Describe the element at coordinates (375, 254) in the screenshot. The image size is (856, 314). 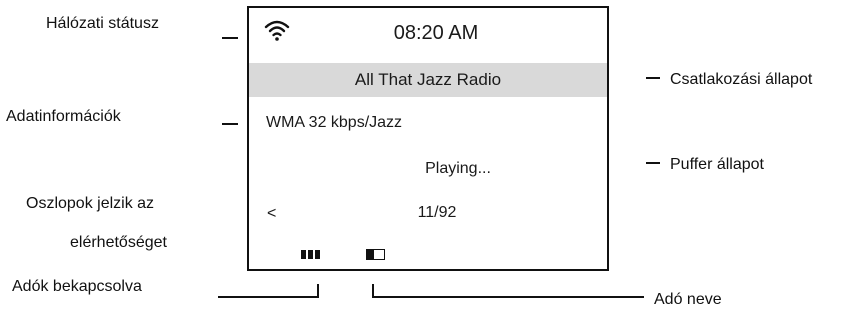
I see `station-indicator-icon` at that location.